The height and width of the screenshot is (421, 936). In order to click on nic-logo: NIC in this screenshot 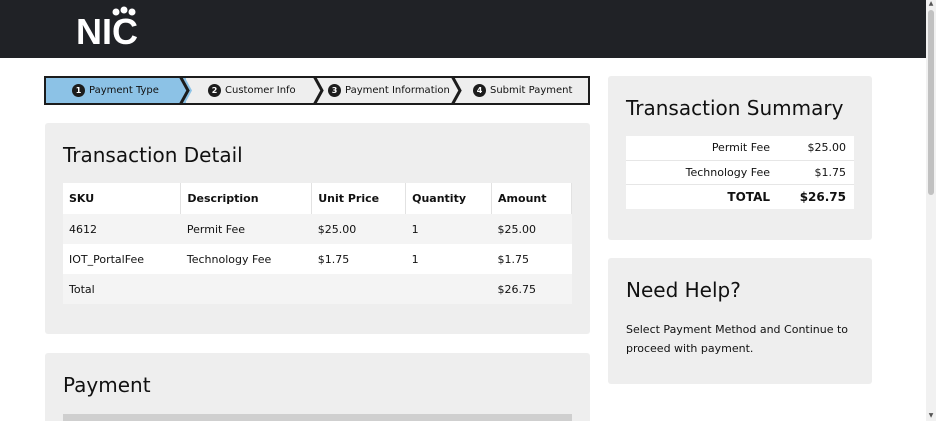, I will do `click(108, 28)`.